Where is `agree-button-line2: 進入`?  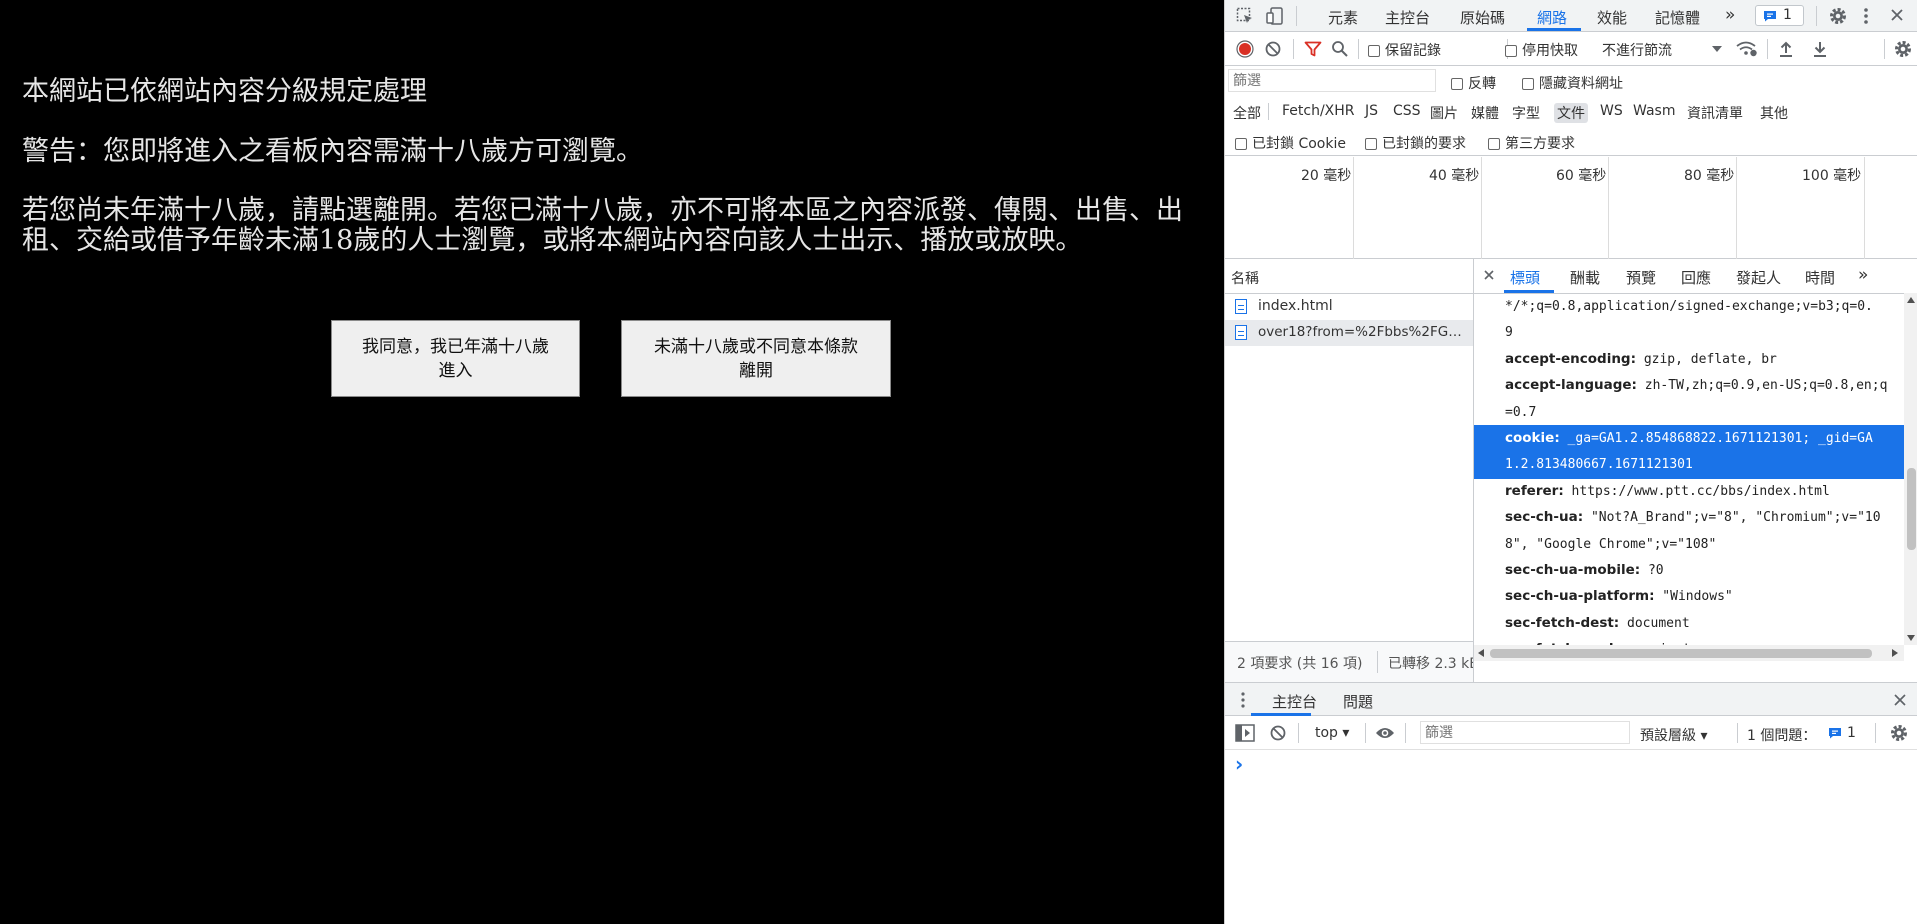 agree-button-line2: 進入 is located at coordinates (455, 370).